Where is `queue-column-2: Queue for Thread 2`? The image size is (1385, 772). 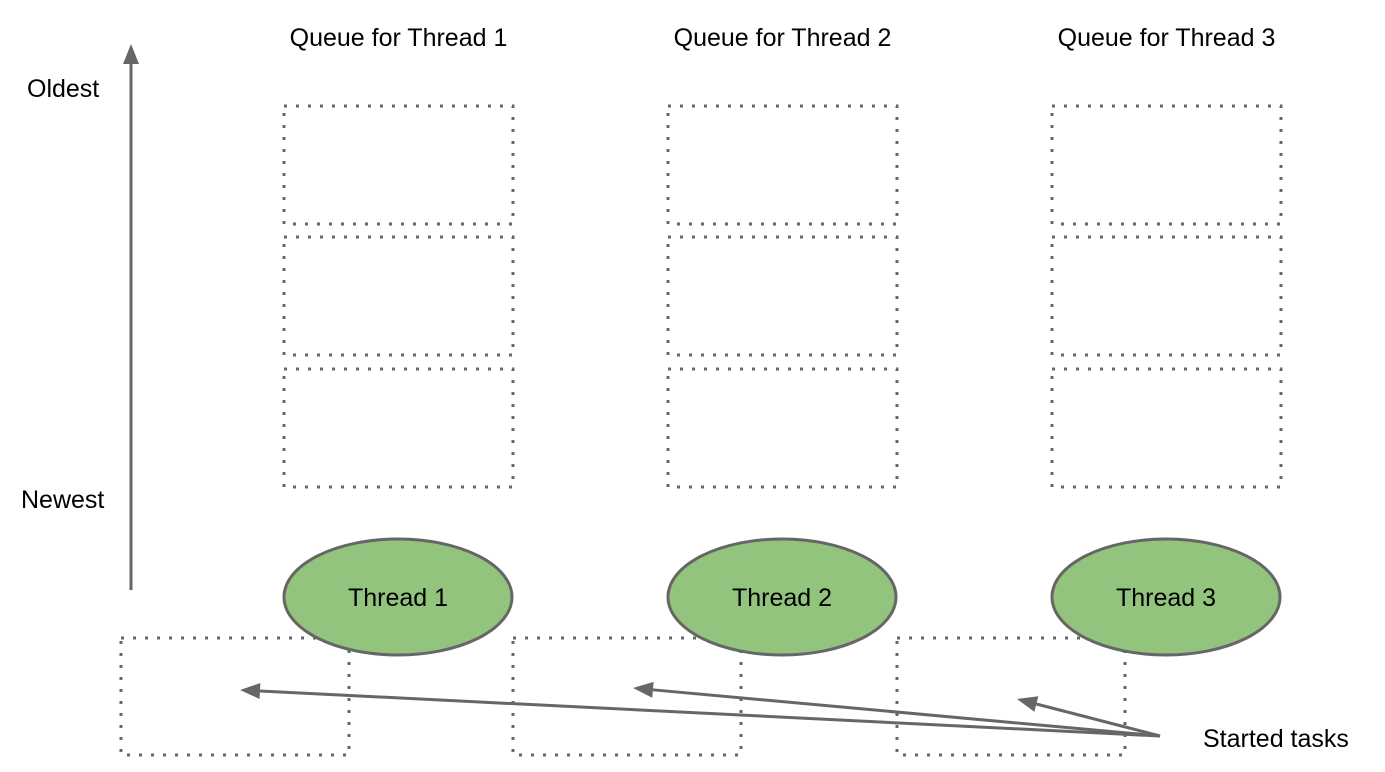
queue-column-2: Queue for Thread 2 is located at coordinates (782, 256).